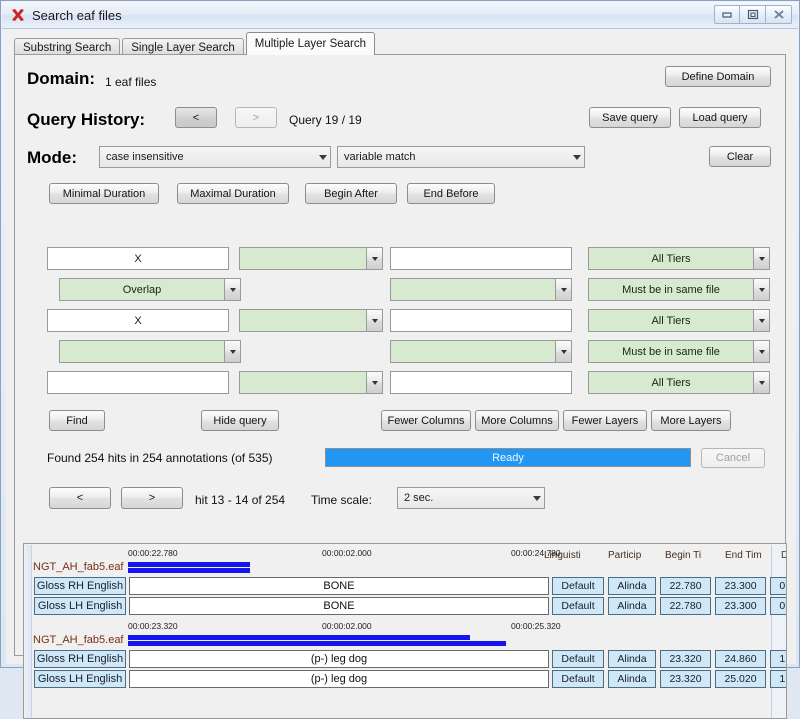  I want to click on ruler-label-mid: 00:00:02.000, so click(347, 626).